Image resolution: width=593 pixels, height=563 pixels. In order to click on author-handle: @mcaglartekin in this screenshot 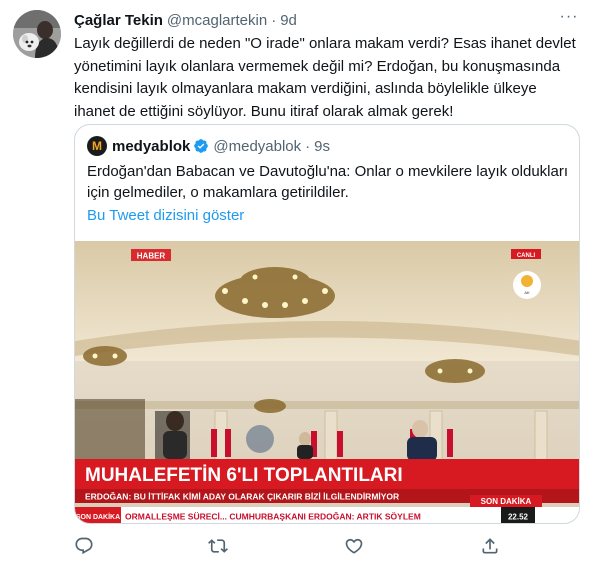, I will do `click(217, 20)`.